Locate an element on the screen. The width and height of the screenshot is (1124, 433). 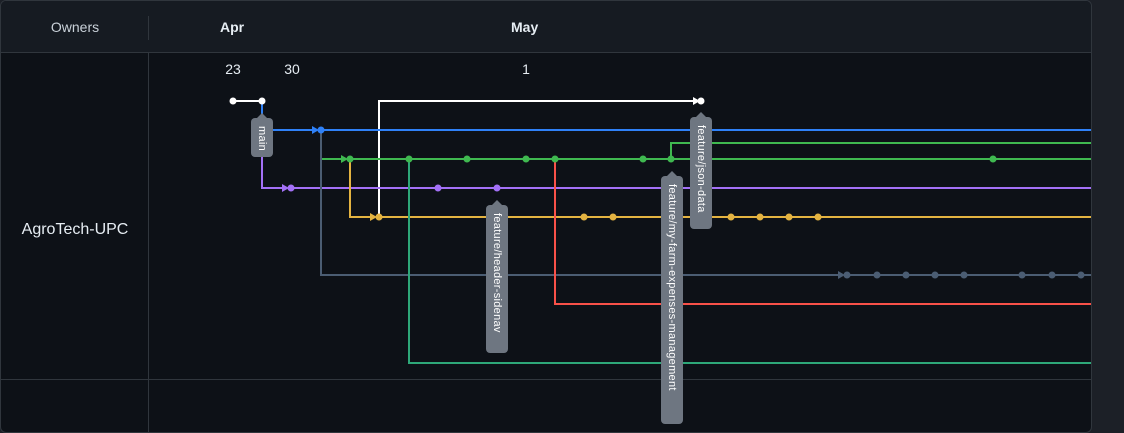
branch-label-main: main is located at coordinates (262, 135).